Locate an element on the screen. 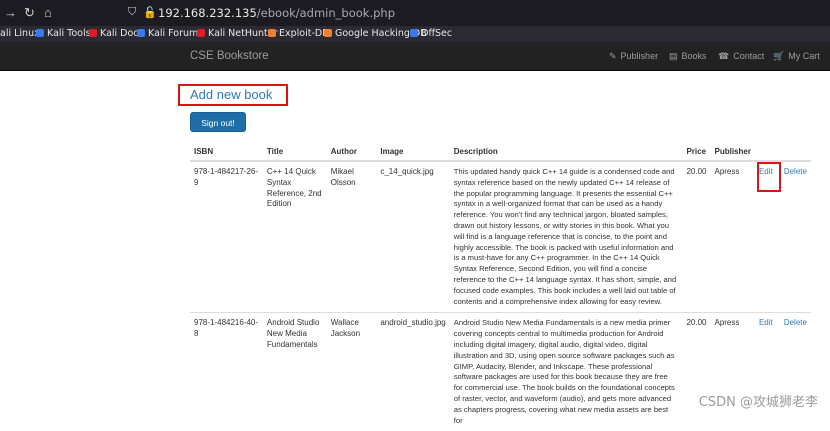 This screenshot has height=431, width=830. nav-cart: 🛒 My Cart is located at coordinates (796, 56).